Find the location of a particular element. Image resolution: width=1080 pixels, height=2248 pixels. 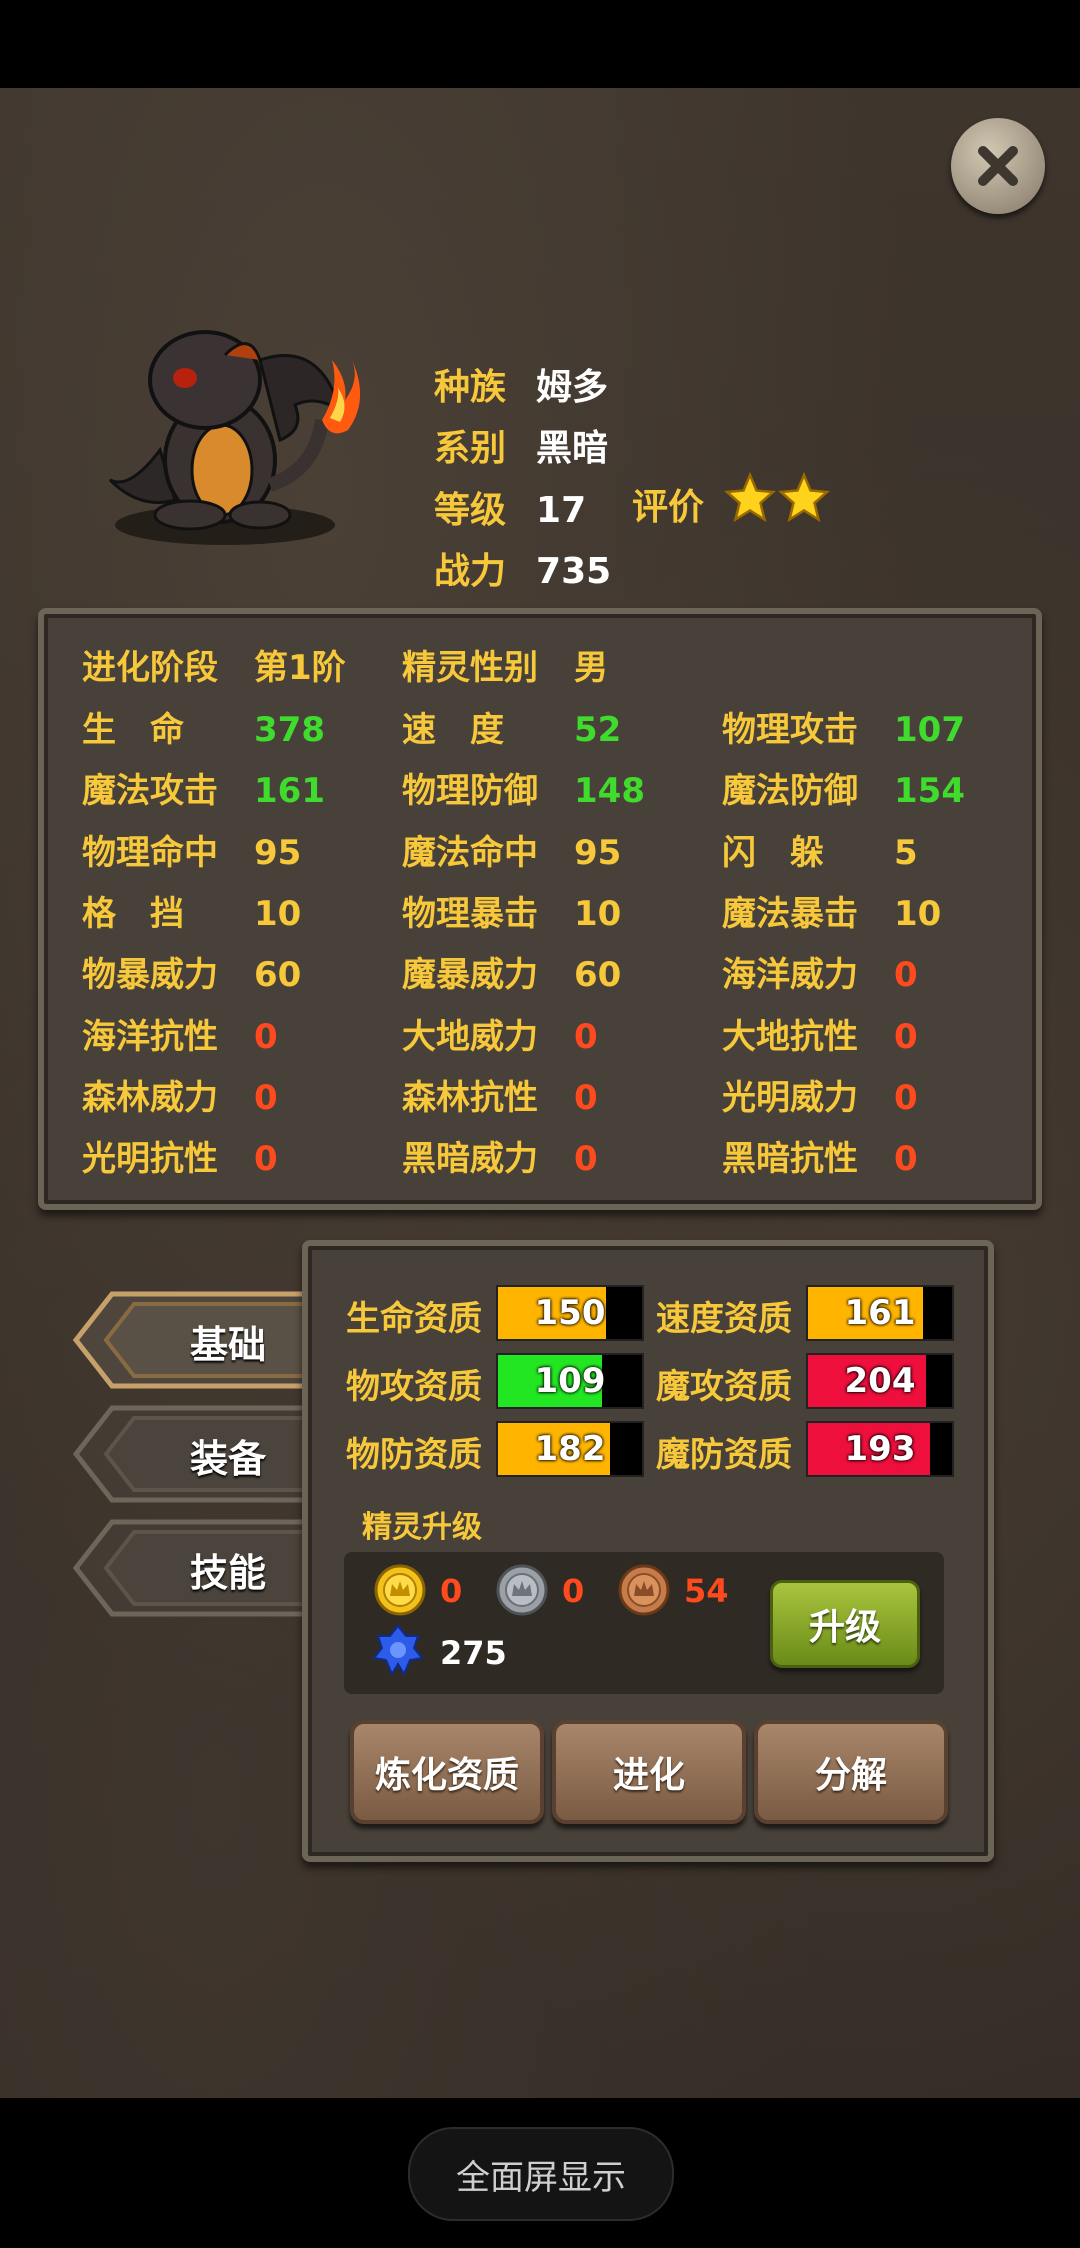

upgrade-button: 升级 is located at coordinates (845, 1624).